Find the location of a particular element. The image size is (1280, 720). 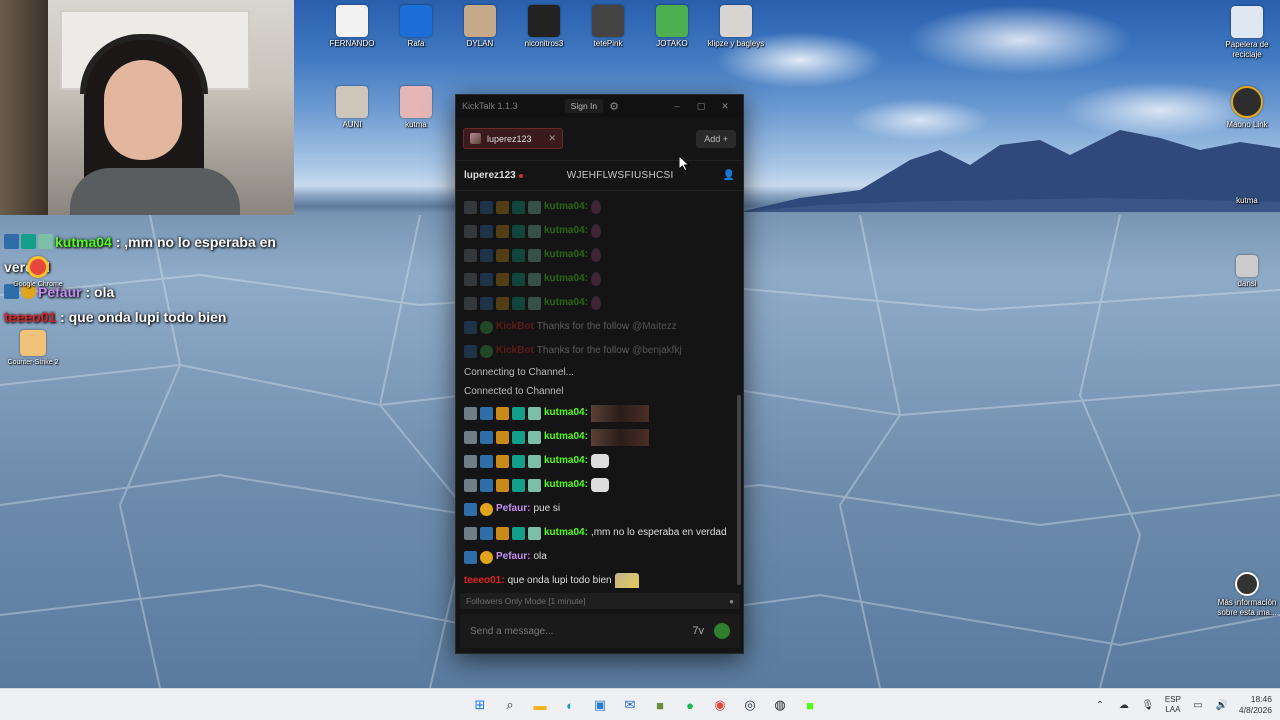

system-message: Connected to Channel is located at coordinates (596, 391).